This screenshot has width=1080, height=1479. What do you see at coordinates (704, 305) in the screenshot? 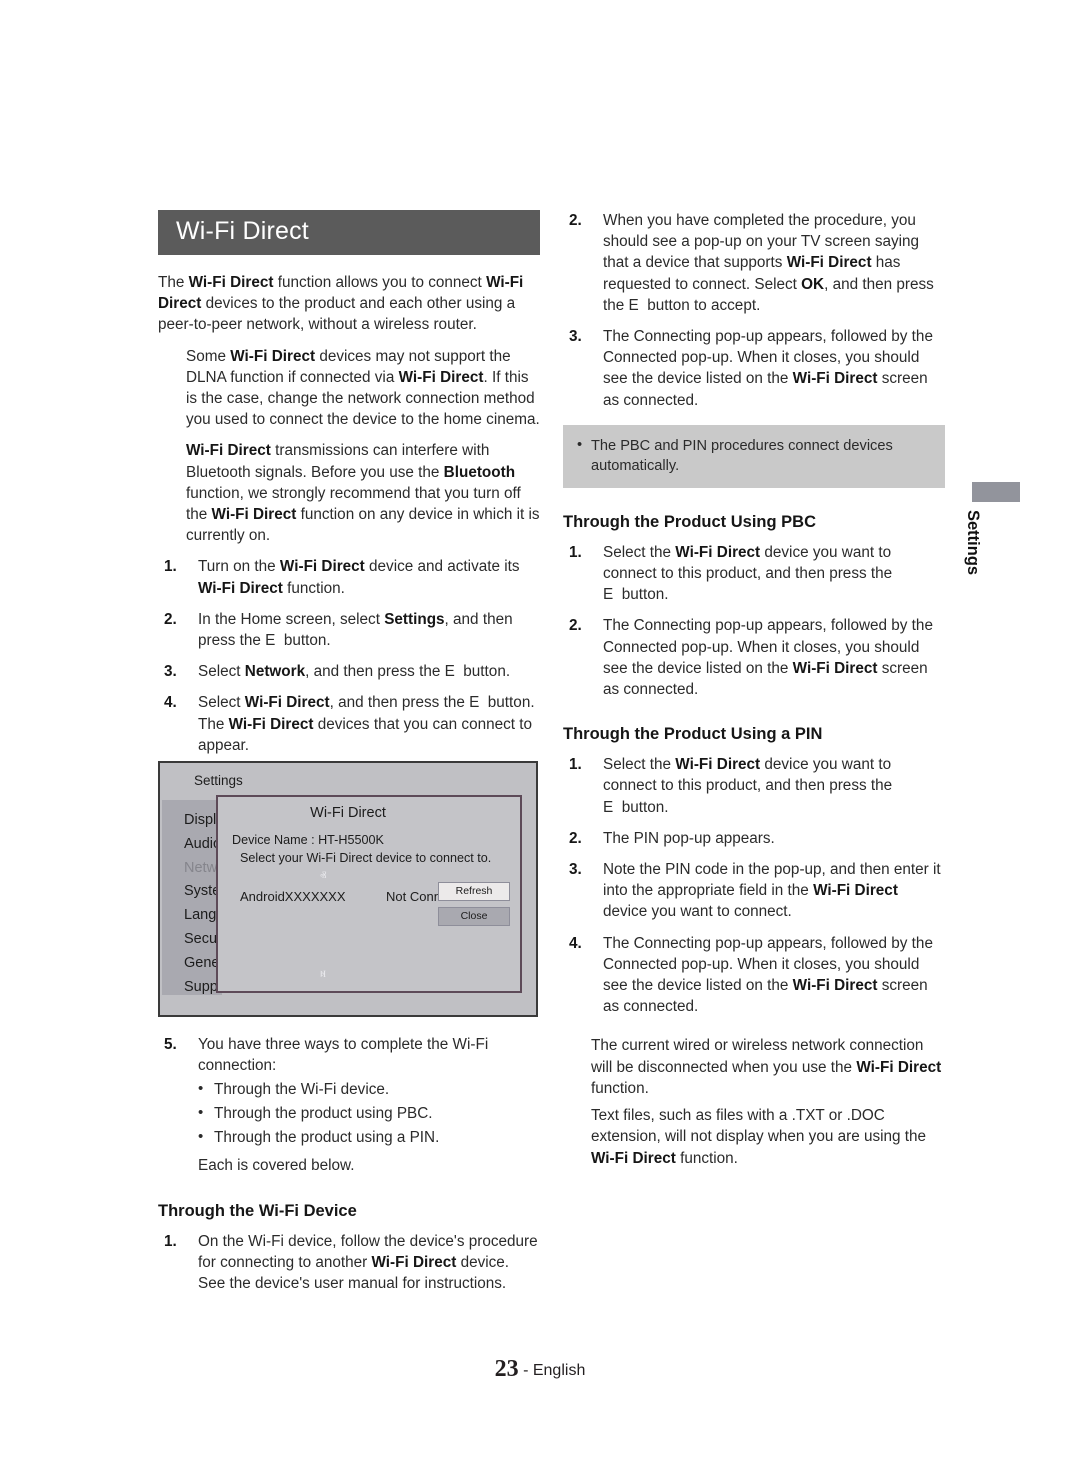
I see `step-text-post: button to accept.` at bounding box center [704, 305].